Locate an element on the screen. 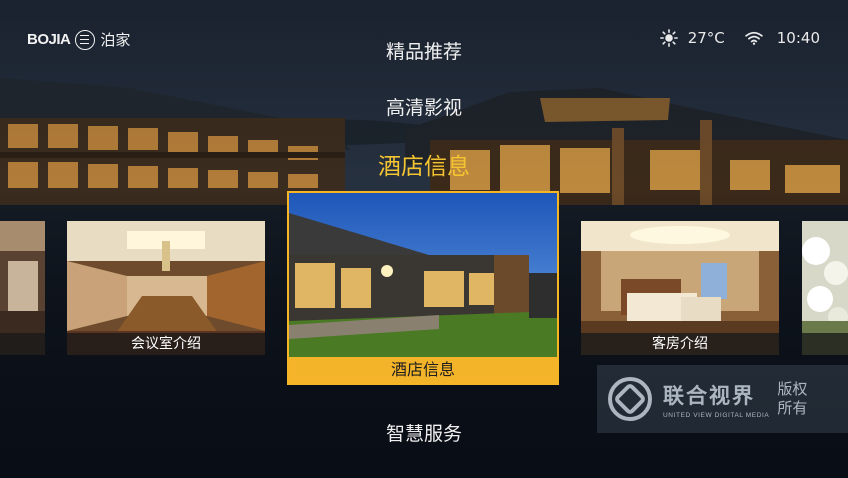 Image resolution: width=848 pixels, height=478 pixels. card-hotel-info: 酒店信息 is located at coordinates (423, 288).